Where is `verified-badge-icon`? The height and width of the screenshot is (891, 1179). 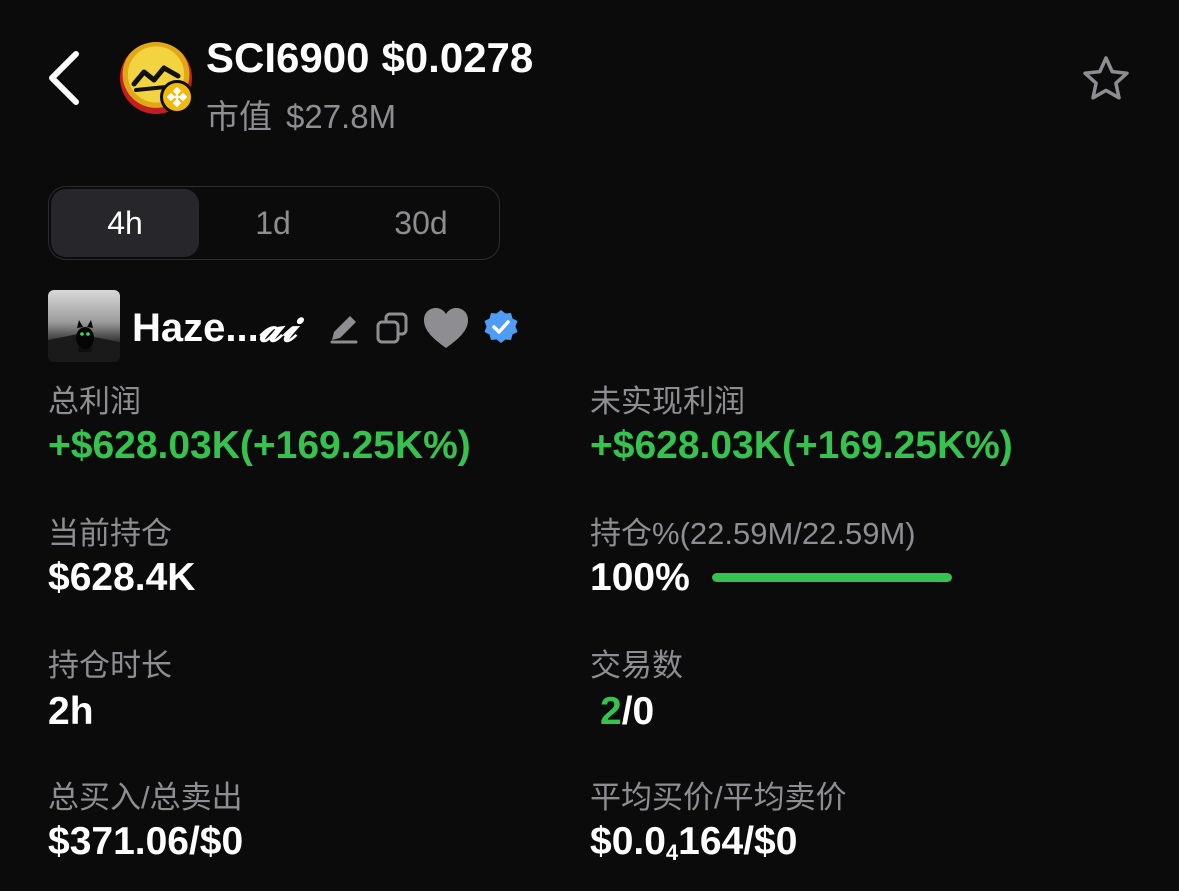
verified-badge-icon is located at coordinates (501, 326).